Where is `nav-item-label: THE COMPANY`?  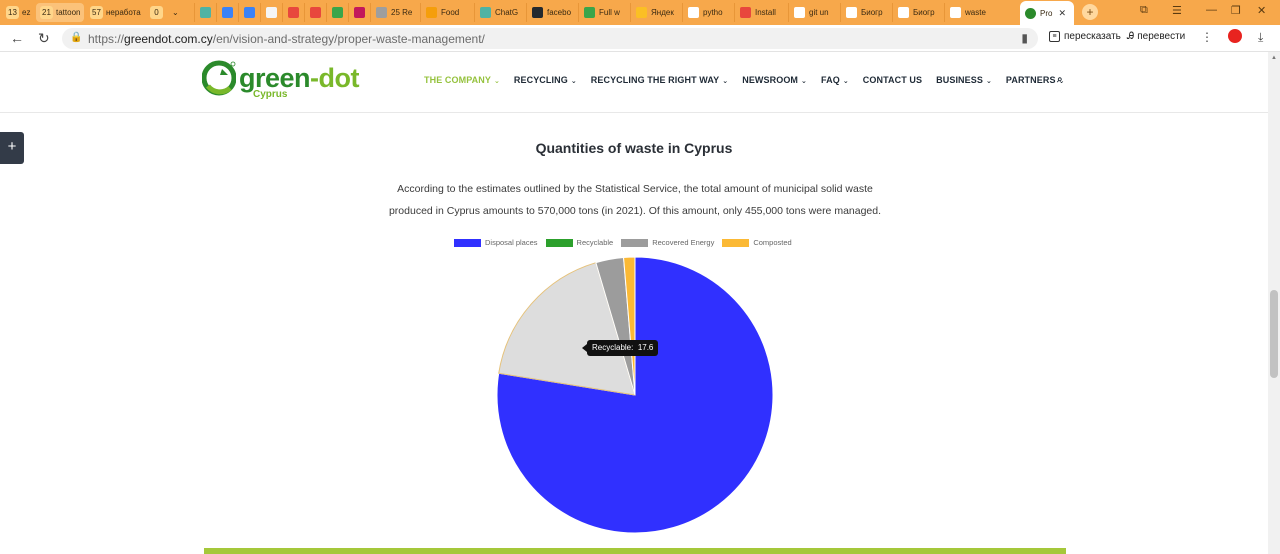
nav-item-label: THE COMPANY is located at coordinates (457, 80).